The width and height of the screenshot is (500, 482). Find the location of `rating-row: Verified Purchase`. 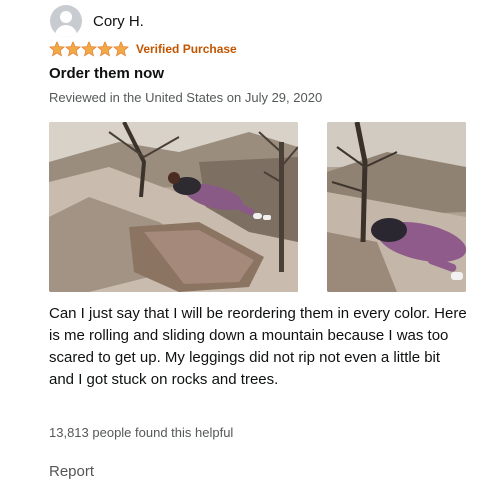

rating-row: Verified Purchase is located at coordinates (143, 49).